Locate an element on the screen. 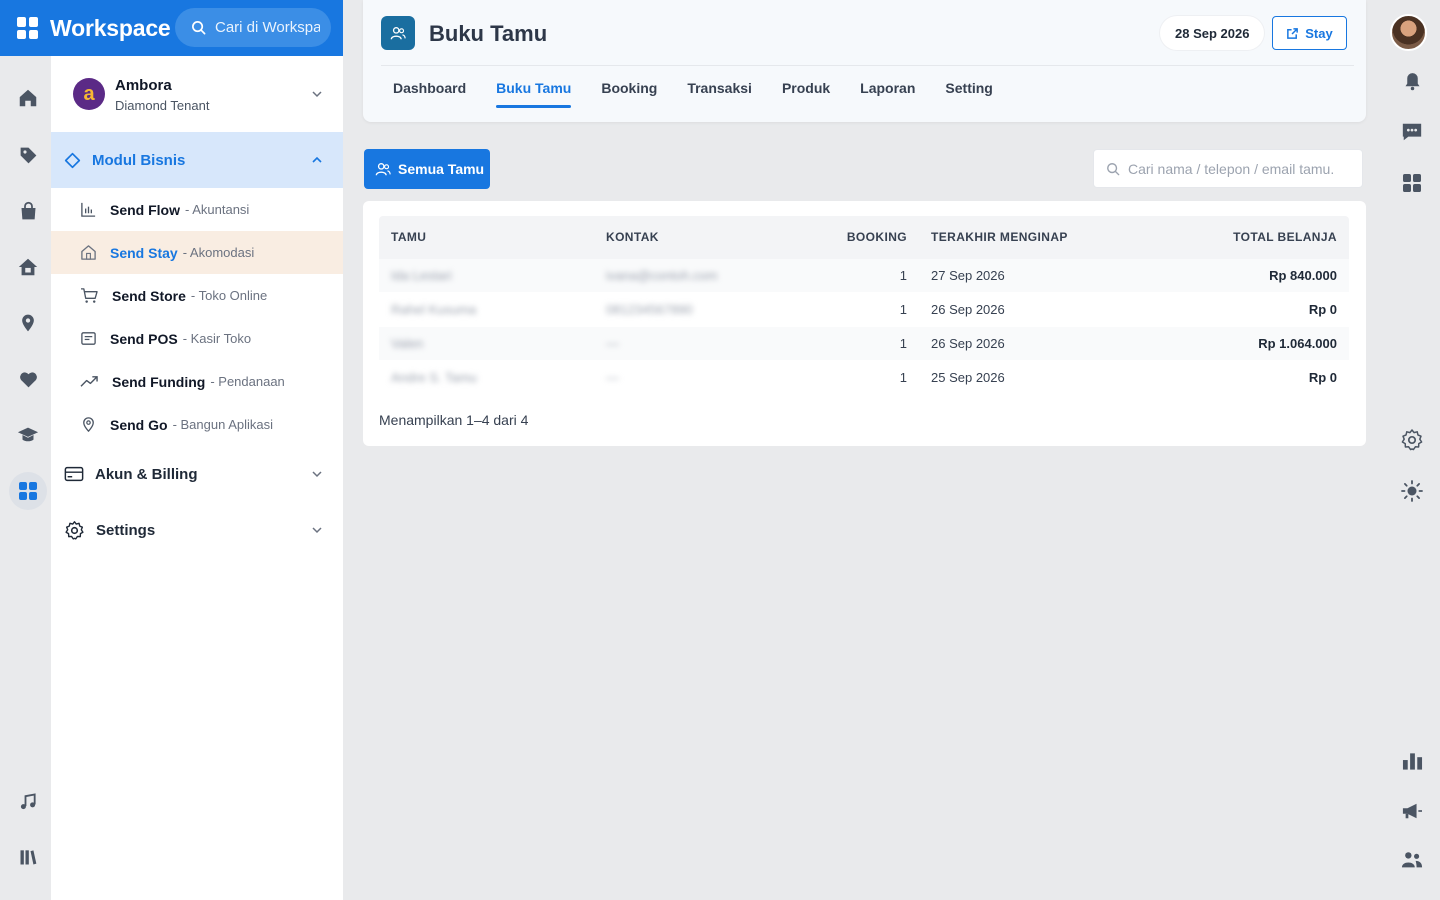 The width and height of the screenshot is (1440, 900). tenant-role: Diamond Tenant is located at coordinates (162, 105).